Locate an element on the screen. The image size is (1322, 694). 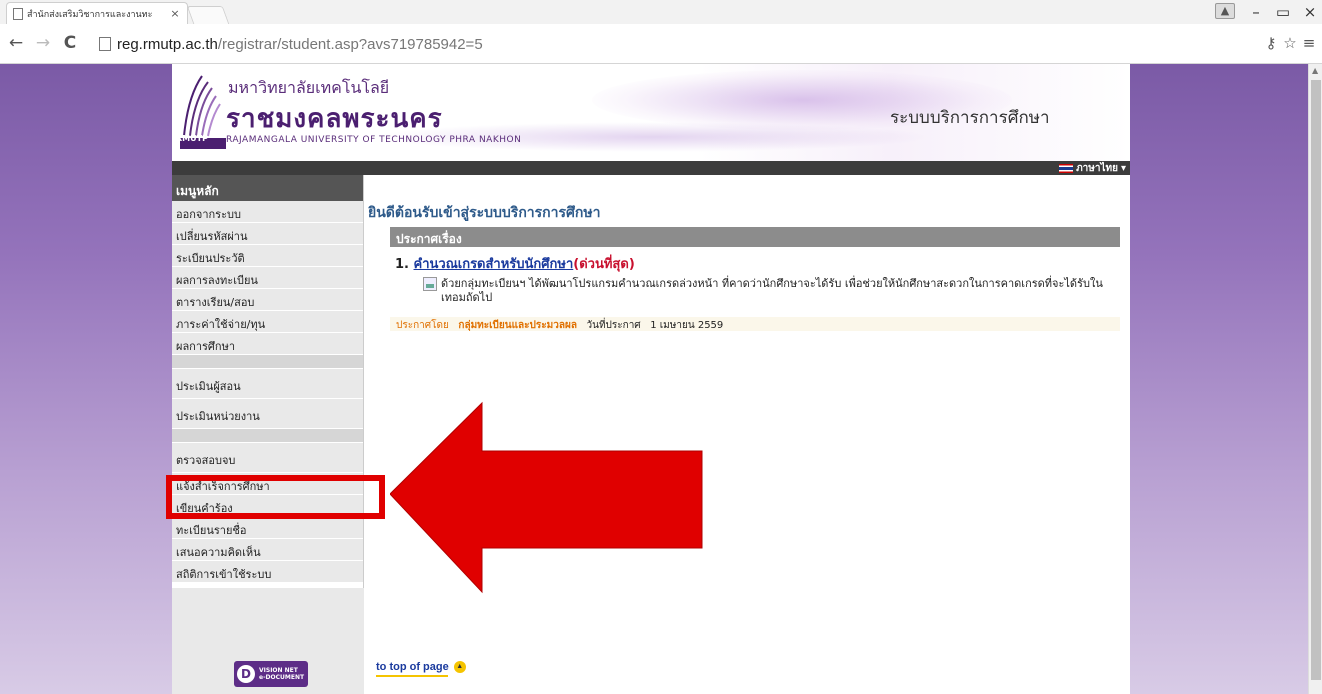
welcome-heading: ยินดีต้อนรับเข้าสู่ระบบบริการการศึกษา is located at coordinates (484, 213).